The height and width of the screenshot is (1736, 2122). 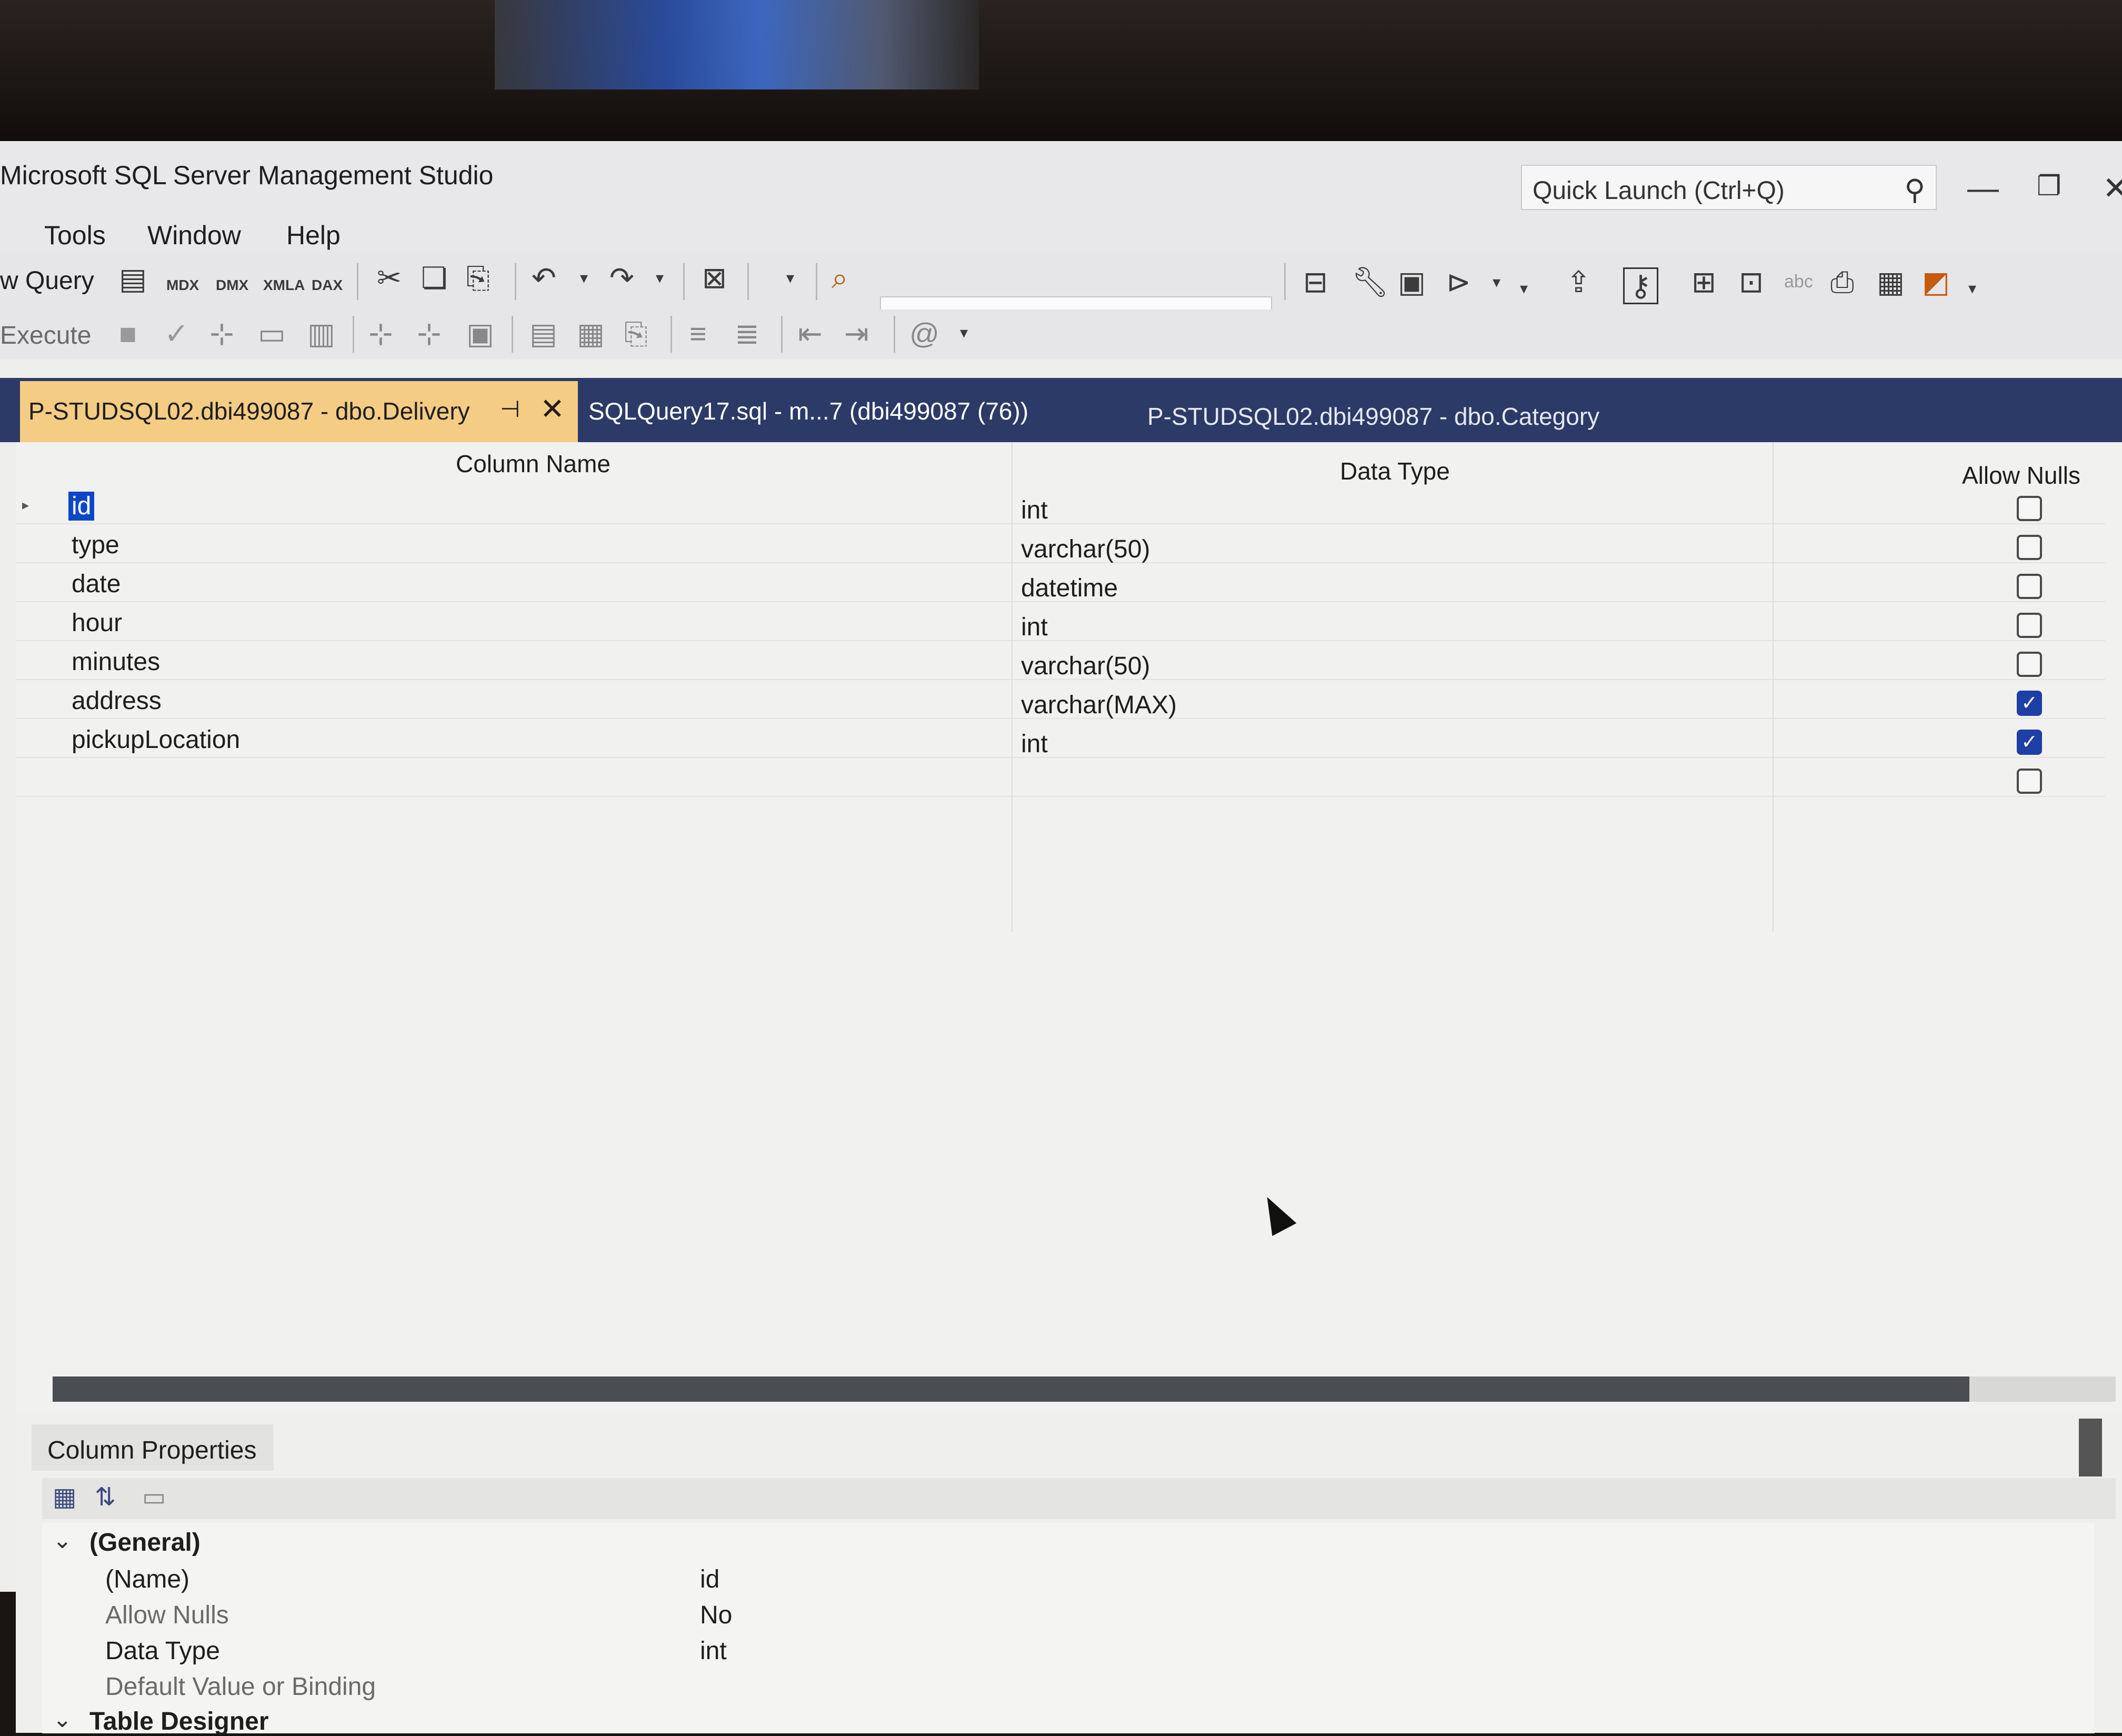 What do you see at coordinates (808, 411) in the screenshot?
I see `tab-sqlquery17: SQLQuery17.sql - m...7 (dbi499087 (76))` at bounding box center [808, 411].